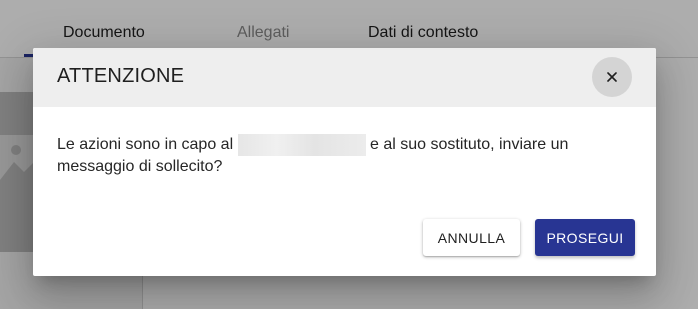  Describe the element at coordinates (585, 237) in the screenshot. I see `confirm-button: PROSEGUI` at that location.